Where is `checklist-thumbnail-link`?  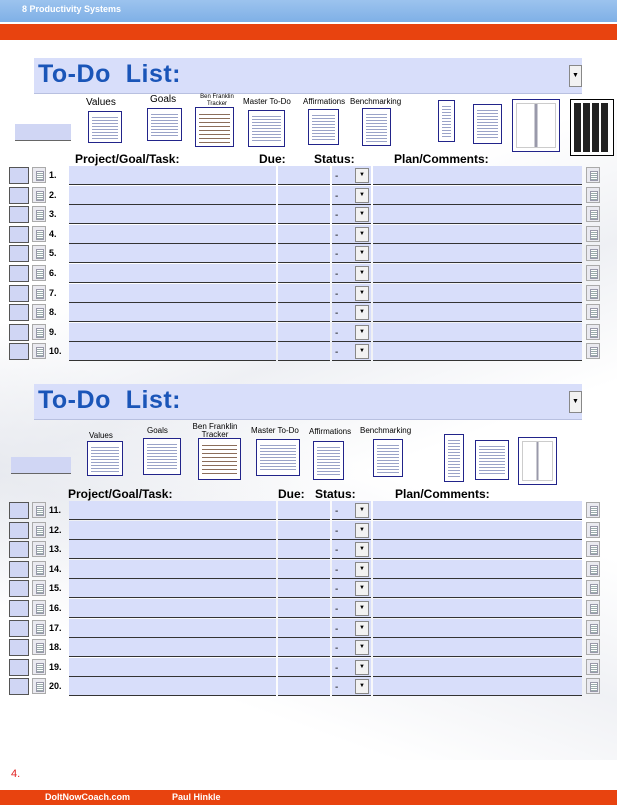 checklist-thumbnail-link is located at coordinates (454, 458).